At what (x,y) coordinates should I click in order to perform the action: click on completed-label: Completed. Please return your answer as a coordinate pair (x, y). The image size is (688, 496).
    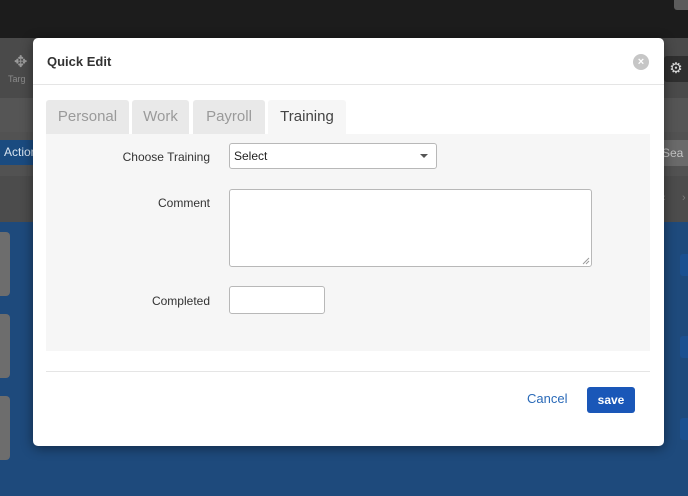
    Looking at the image, I should click on (180, 301).